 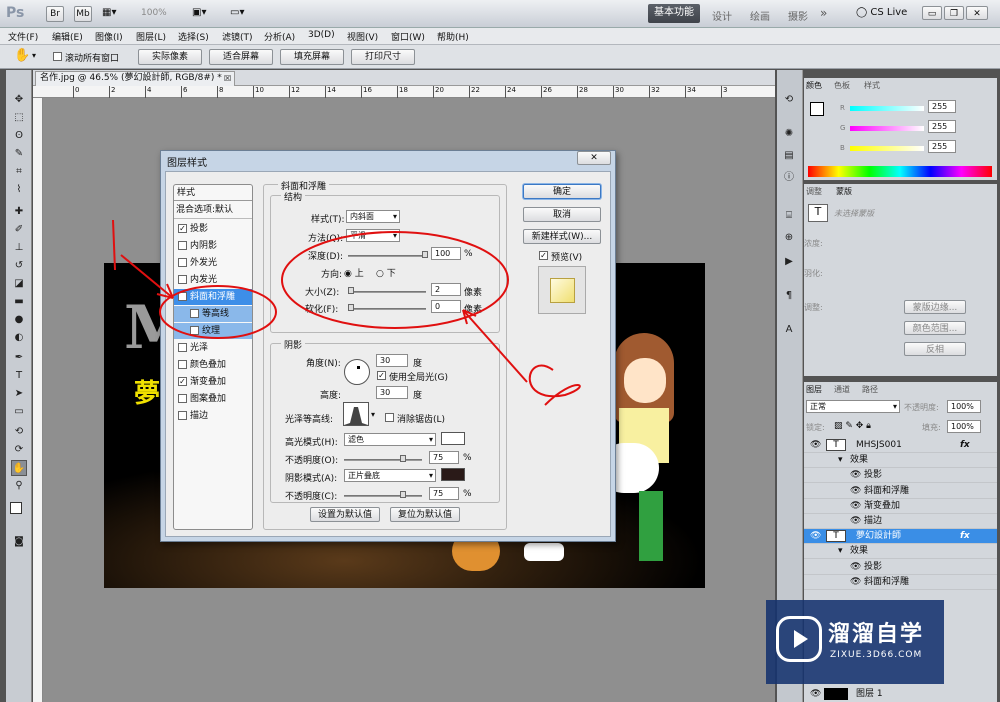 I want to click on actual-pixels-button: 实际像素, so click(x=170, y=57).